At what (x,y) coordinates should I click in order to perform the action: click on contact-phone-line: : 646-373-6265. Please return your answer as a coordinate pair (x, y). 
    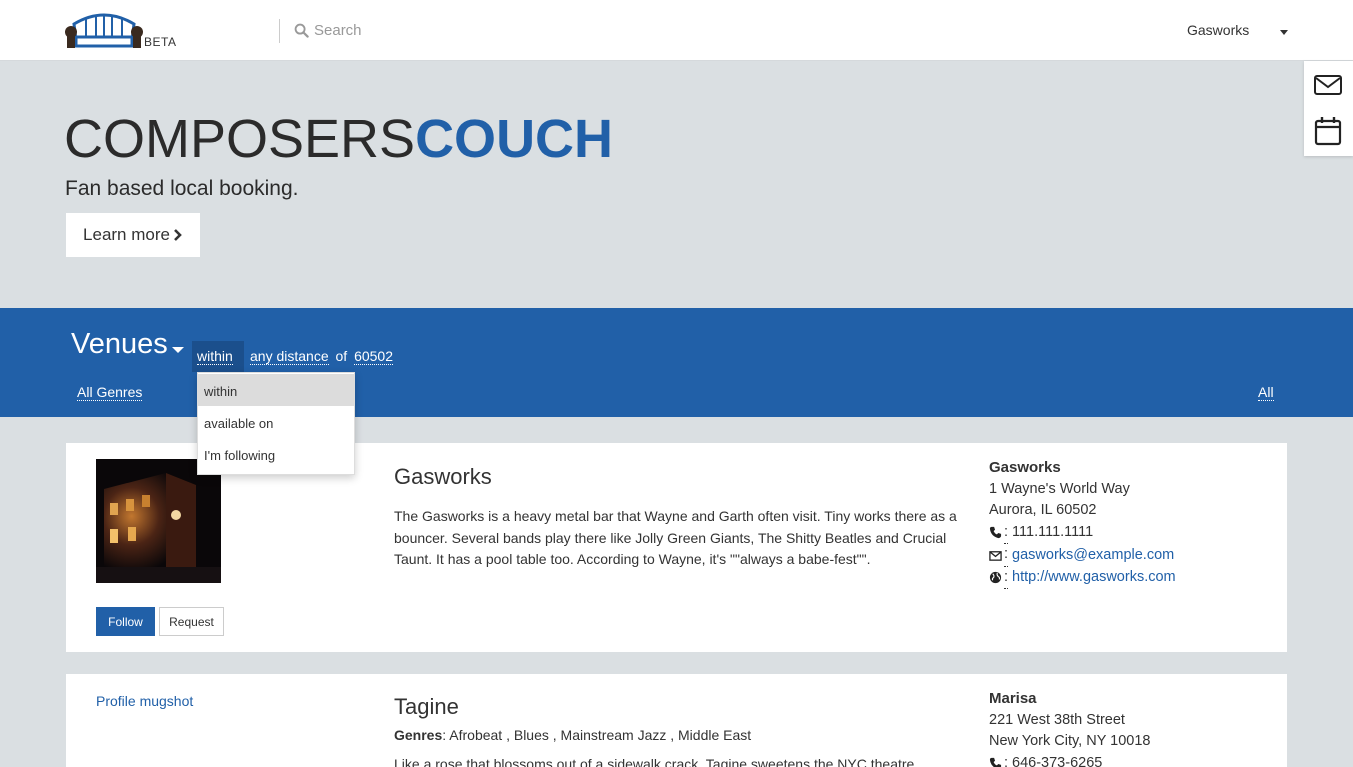
    Looking at the image, I should click on (1069, 760).